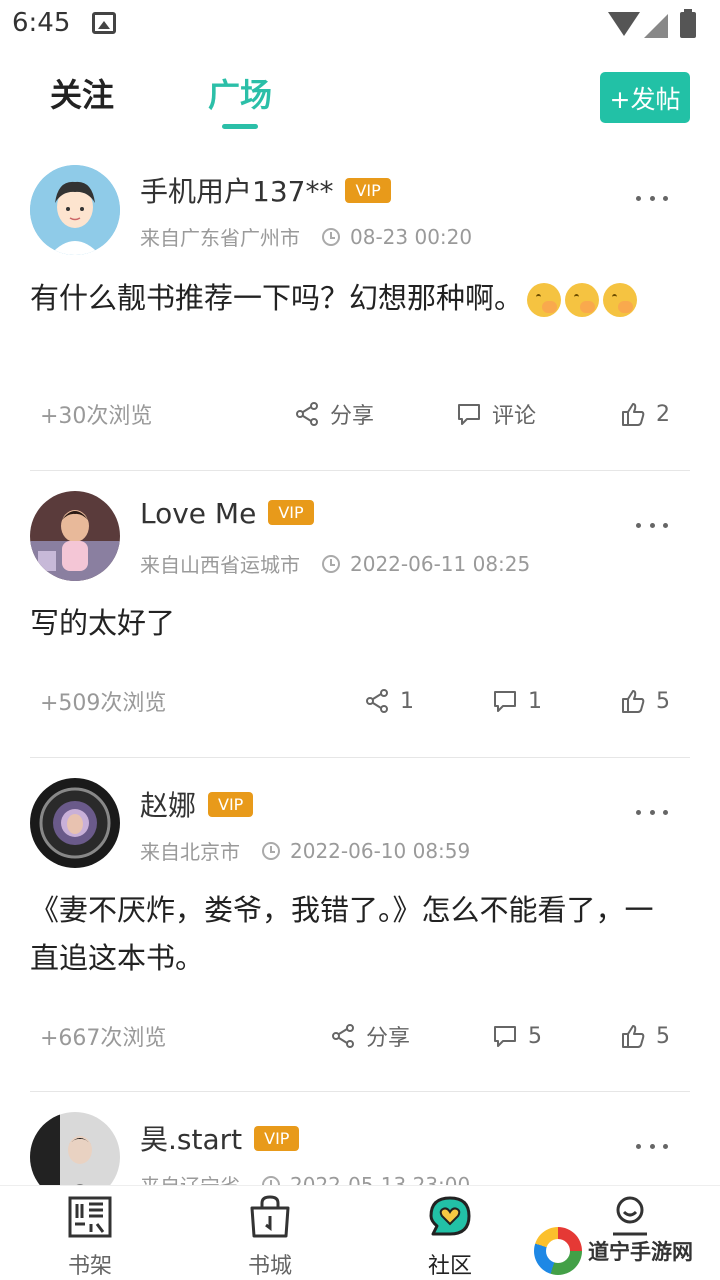 This screenshot has height=1280, width=720. Describe the element at coordinates (220, 565) in the screenshot. I see `location: 来自山西省运城市` at that location.